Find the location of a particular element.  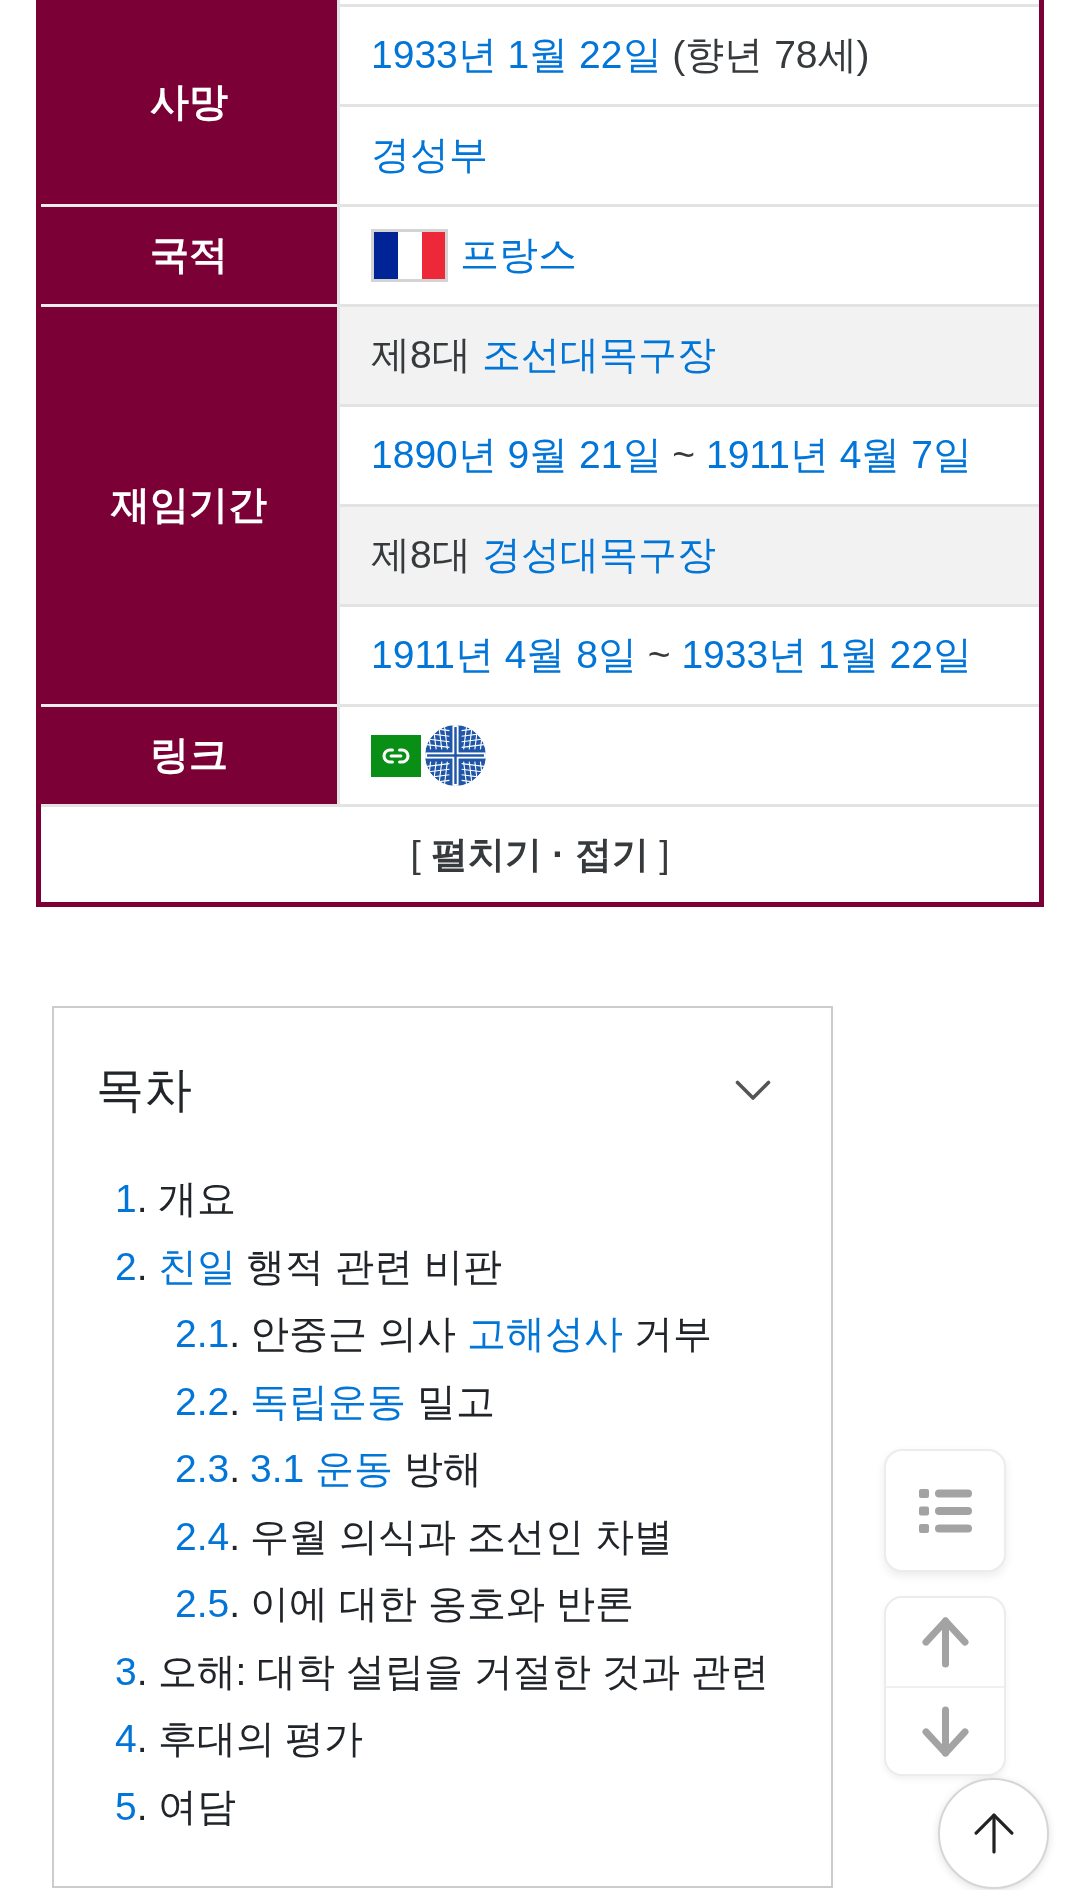

table-cell: 제8대 경성대목구장 is located at coordinates (689, 554).